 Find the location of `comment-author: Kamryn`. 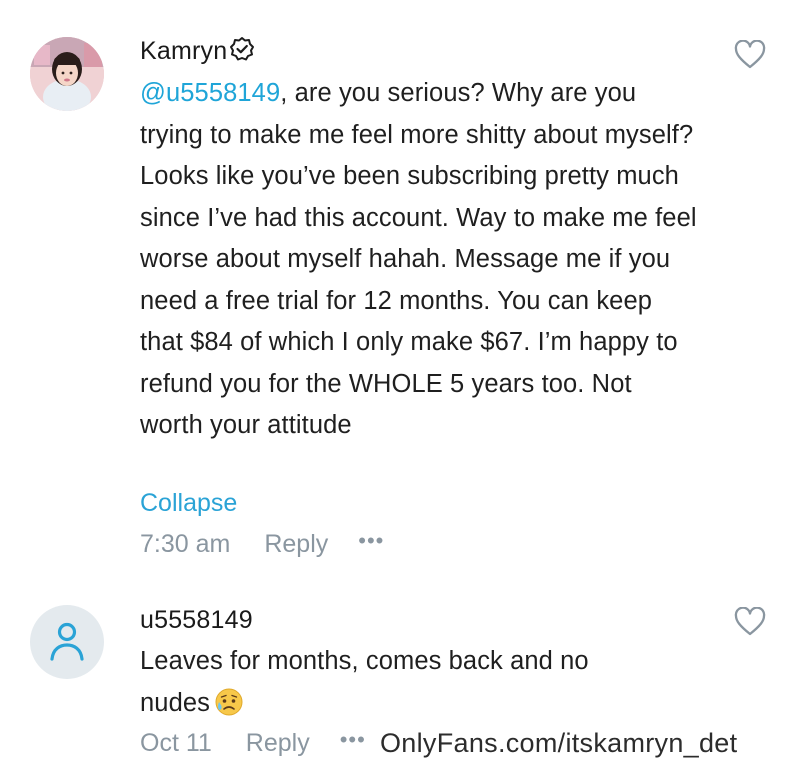

comment-author: Kamryn is located at coordinates (197, 52).